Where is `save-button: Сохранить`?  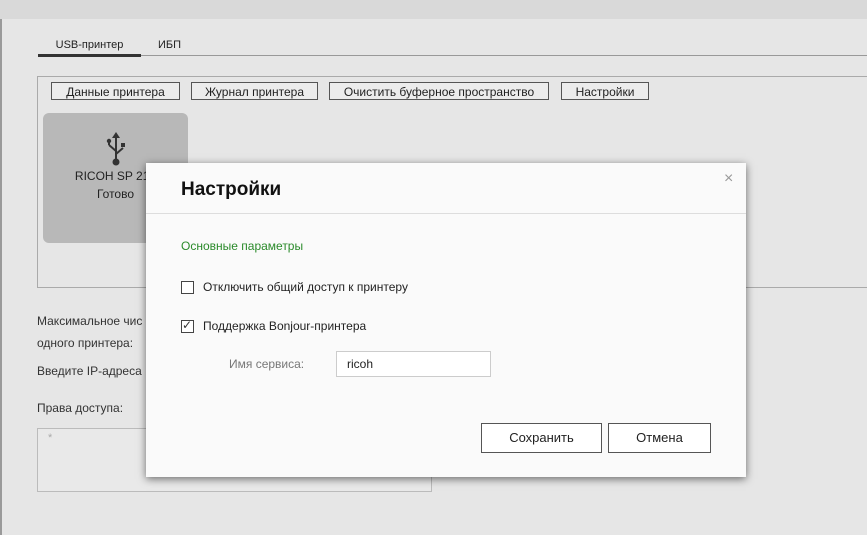 save-button: Сохранить is located at coordinates (541, 438).